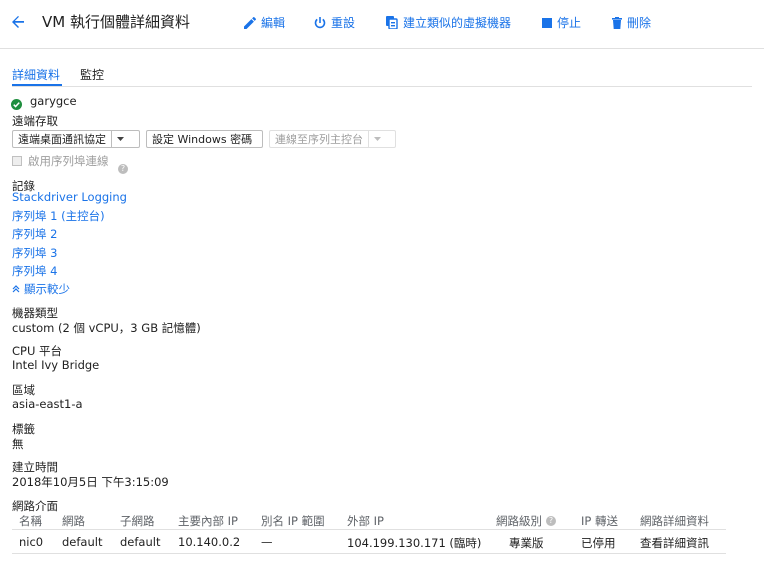 The height and width of the screenshot is (563, 764). I want to click on cpu-platform-label: CPU 平台, so click(37, 351).